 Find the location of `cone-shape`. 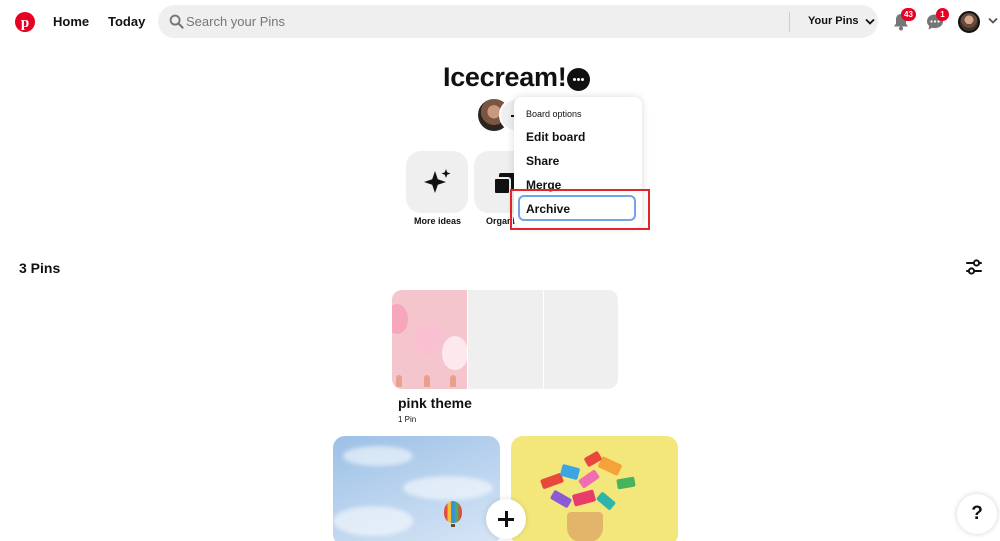

cone-shape is located at coordinates (585, 526).